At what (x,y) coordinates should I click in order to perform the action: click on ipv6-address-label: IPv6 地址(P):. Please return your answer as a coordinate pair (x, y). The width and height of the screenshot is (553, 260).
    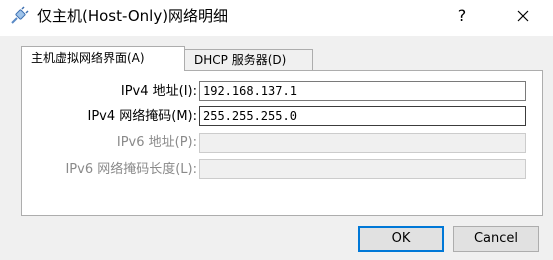
    Looking at the image, I should click on (156, 142).